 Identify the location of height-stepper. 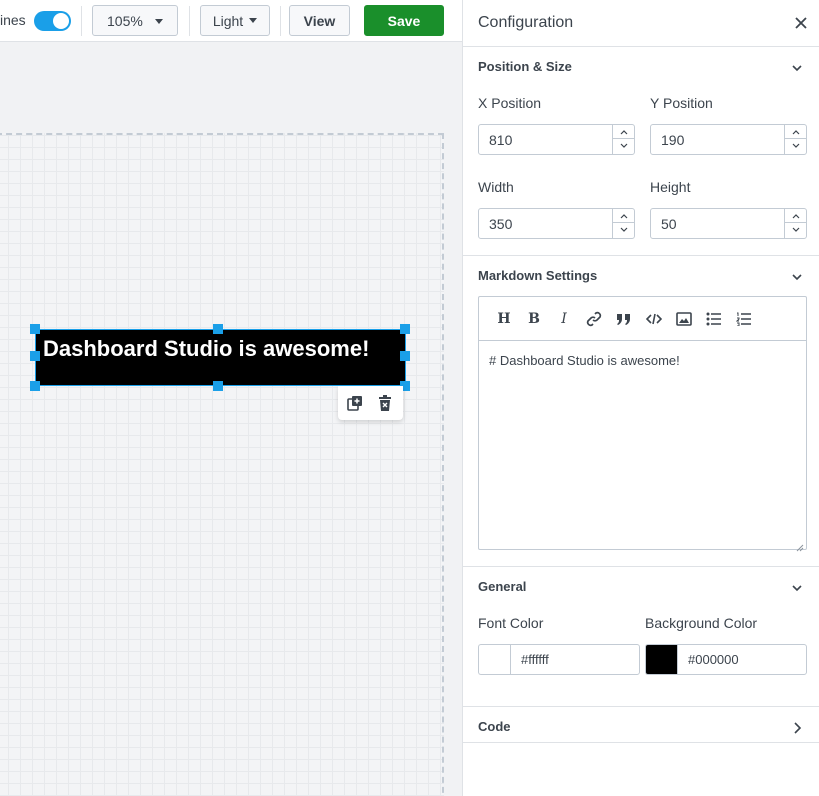
(795, 223).